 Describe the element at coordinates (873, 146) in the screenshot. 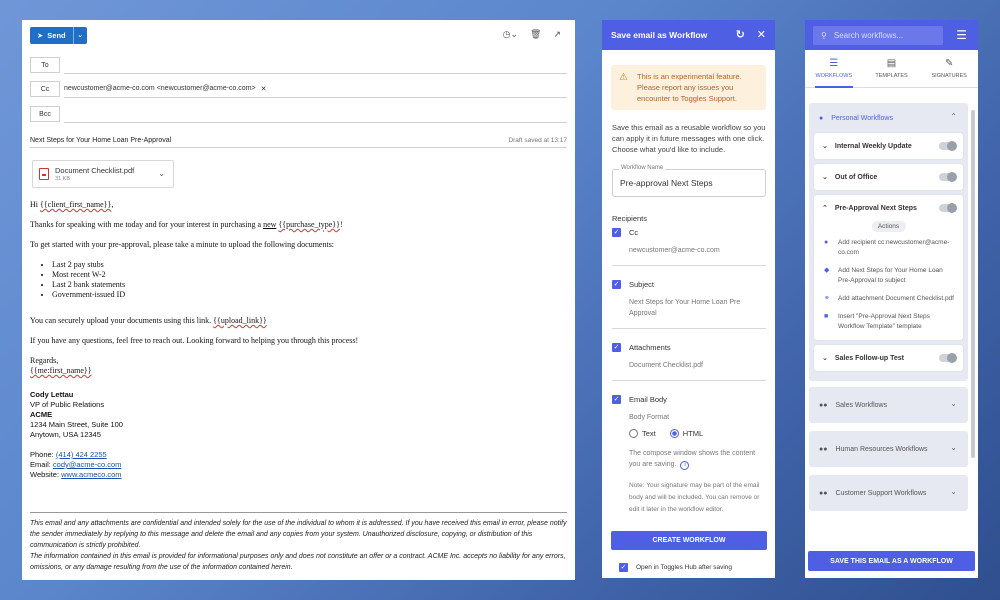

I see `workflow-name: Internal Weekly Update` at that location.